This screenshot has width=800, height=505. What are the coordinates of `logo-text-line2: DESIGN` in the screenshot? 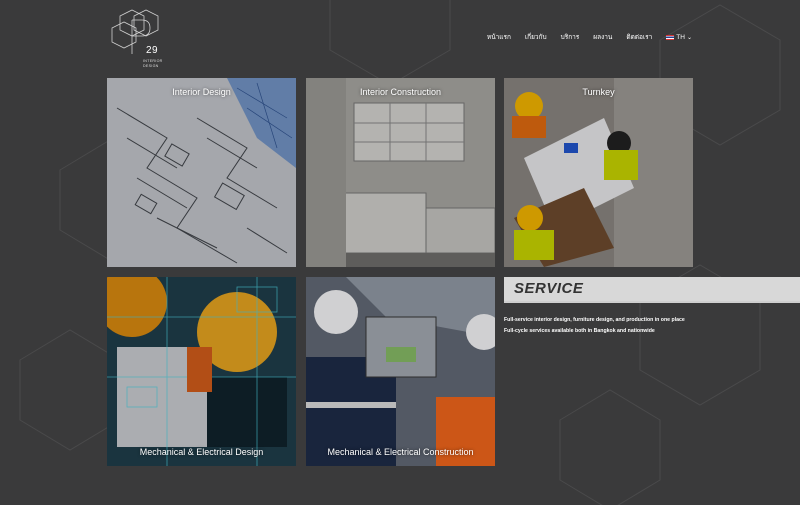 It's located at (151, 66).